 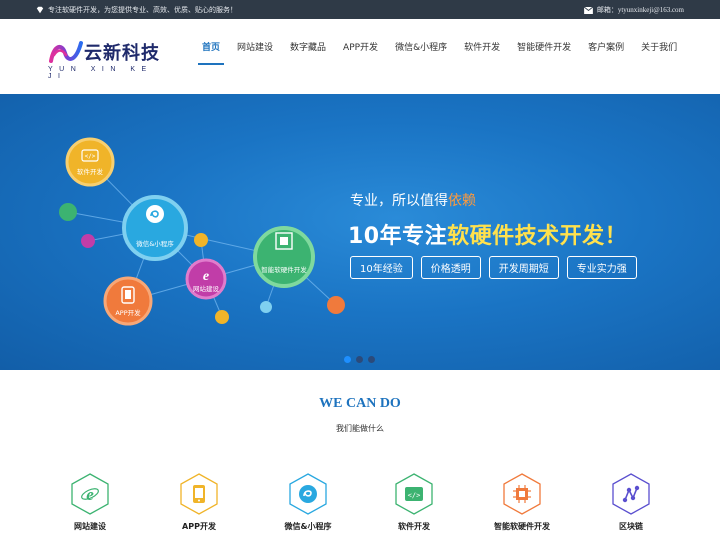 What do you see at coordinates (211, 56) in the screenshot?
I see `nav-home: 首页` at bounding box center [211, 56].